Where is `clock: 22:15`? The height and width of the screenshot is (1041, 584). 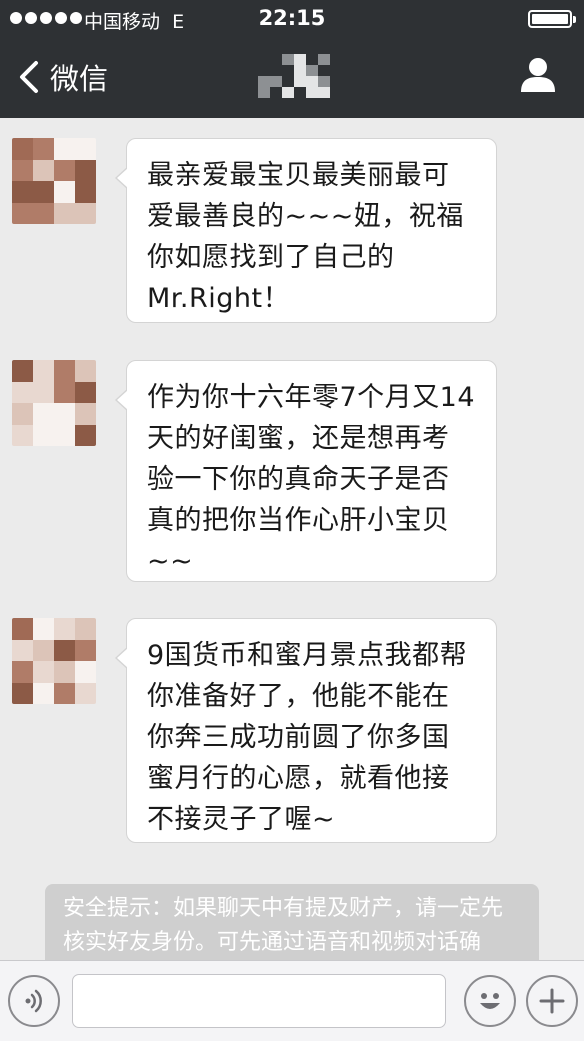
clock: 22:15 is located at coordinates (292, 18).